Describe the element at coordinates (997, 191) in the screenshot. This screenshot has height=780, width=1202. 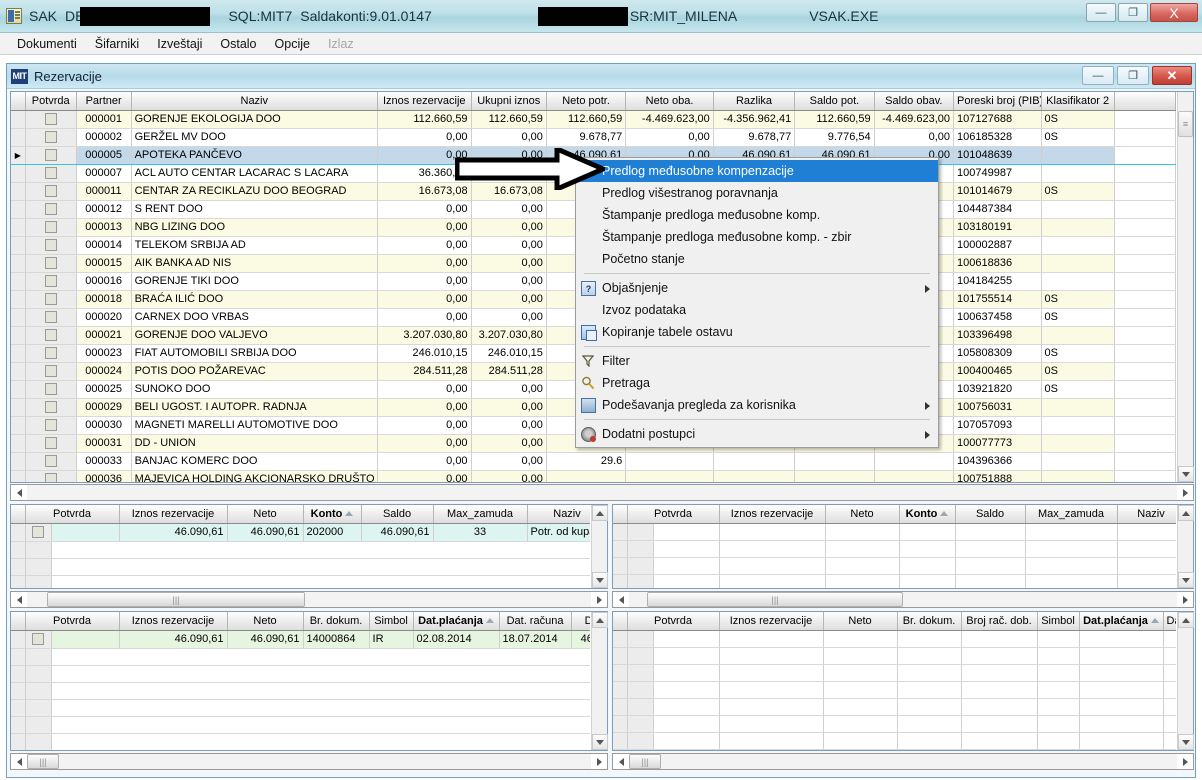
I see `cell-poreski-broj: 101014679` at that location.